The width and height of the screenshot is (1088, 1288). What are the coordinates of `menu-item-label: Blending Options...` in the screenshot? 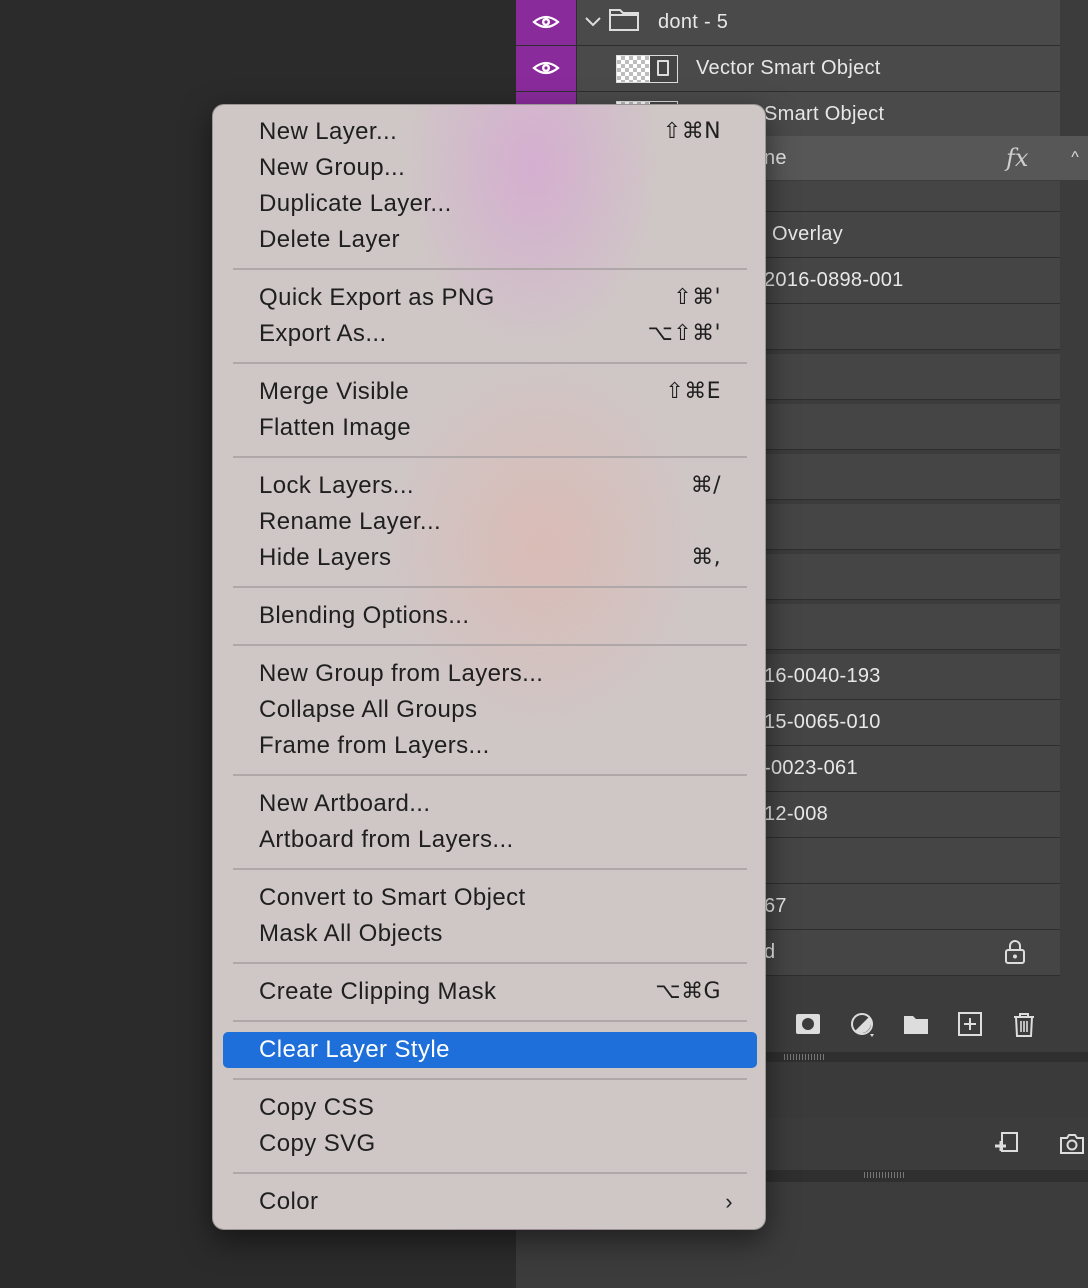 It's located at (364, 615).